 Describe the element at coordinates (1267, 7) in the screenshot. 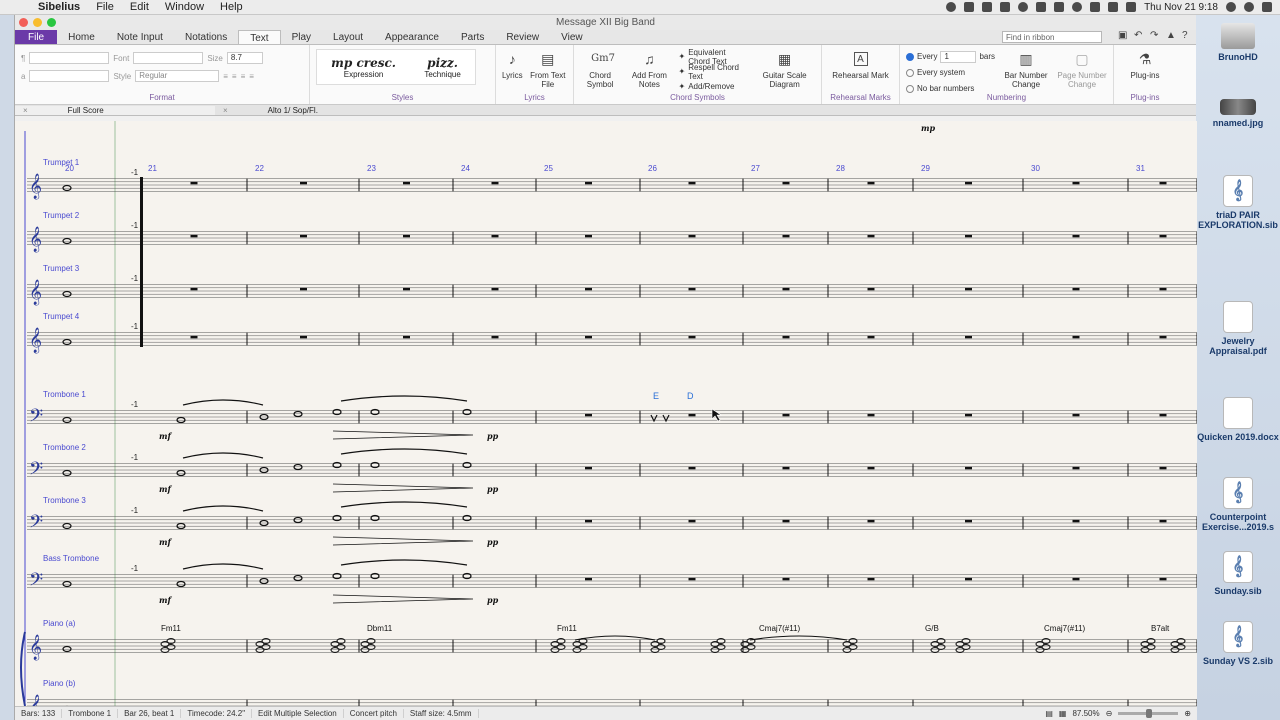

I see `notification-center-icon` at that location.